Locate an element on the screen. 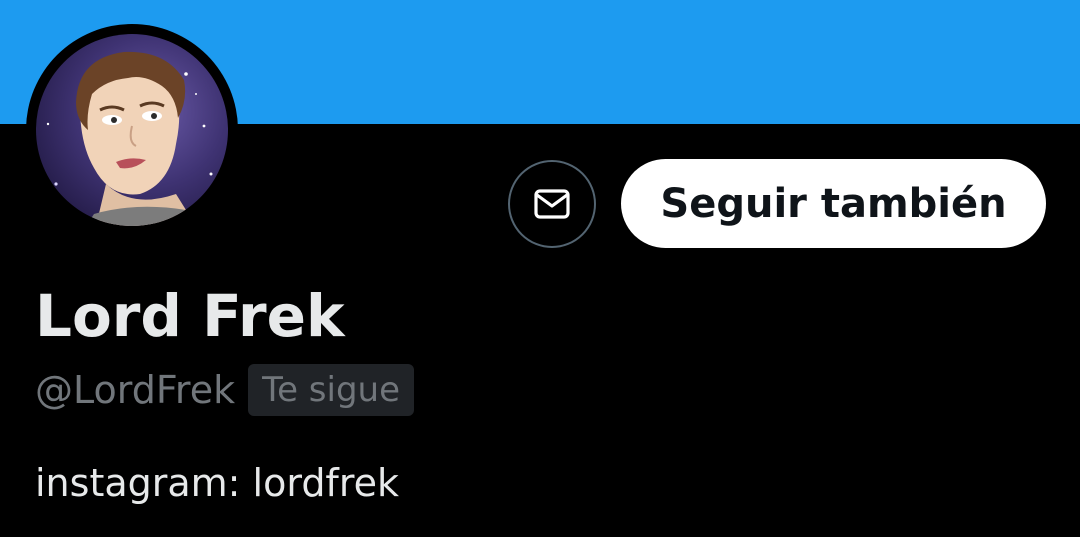  avatar is located at coordinates (132, 130).